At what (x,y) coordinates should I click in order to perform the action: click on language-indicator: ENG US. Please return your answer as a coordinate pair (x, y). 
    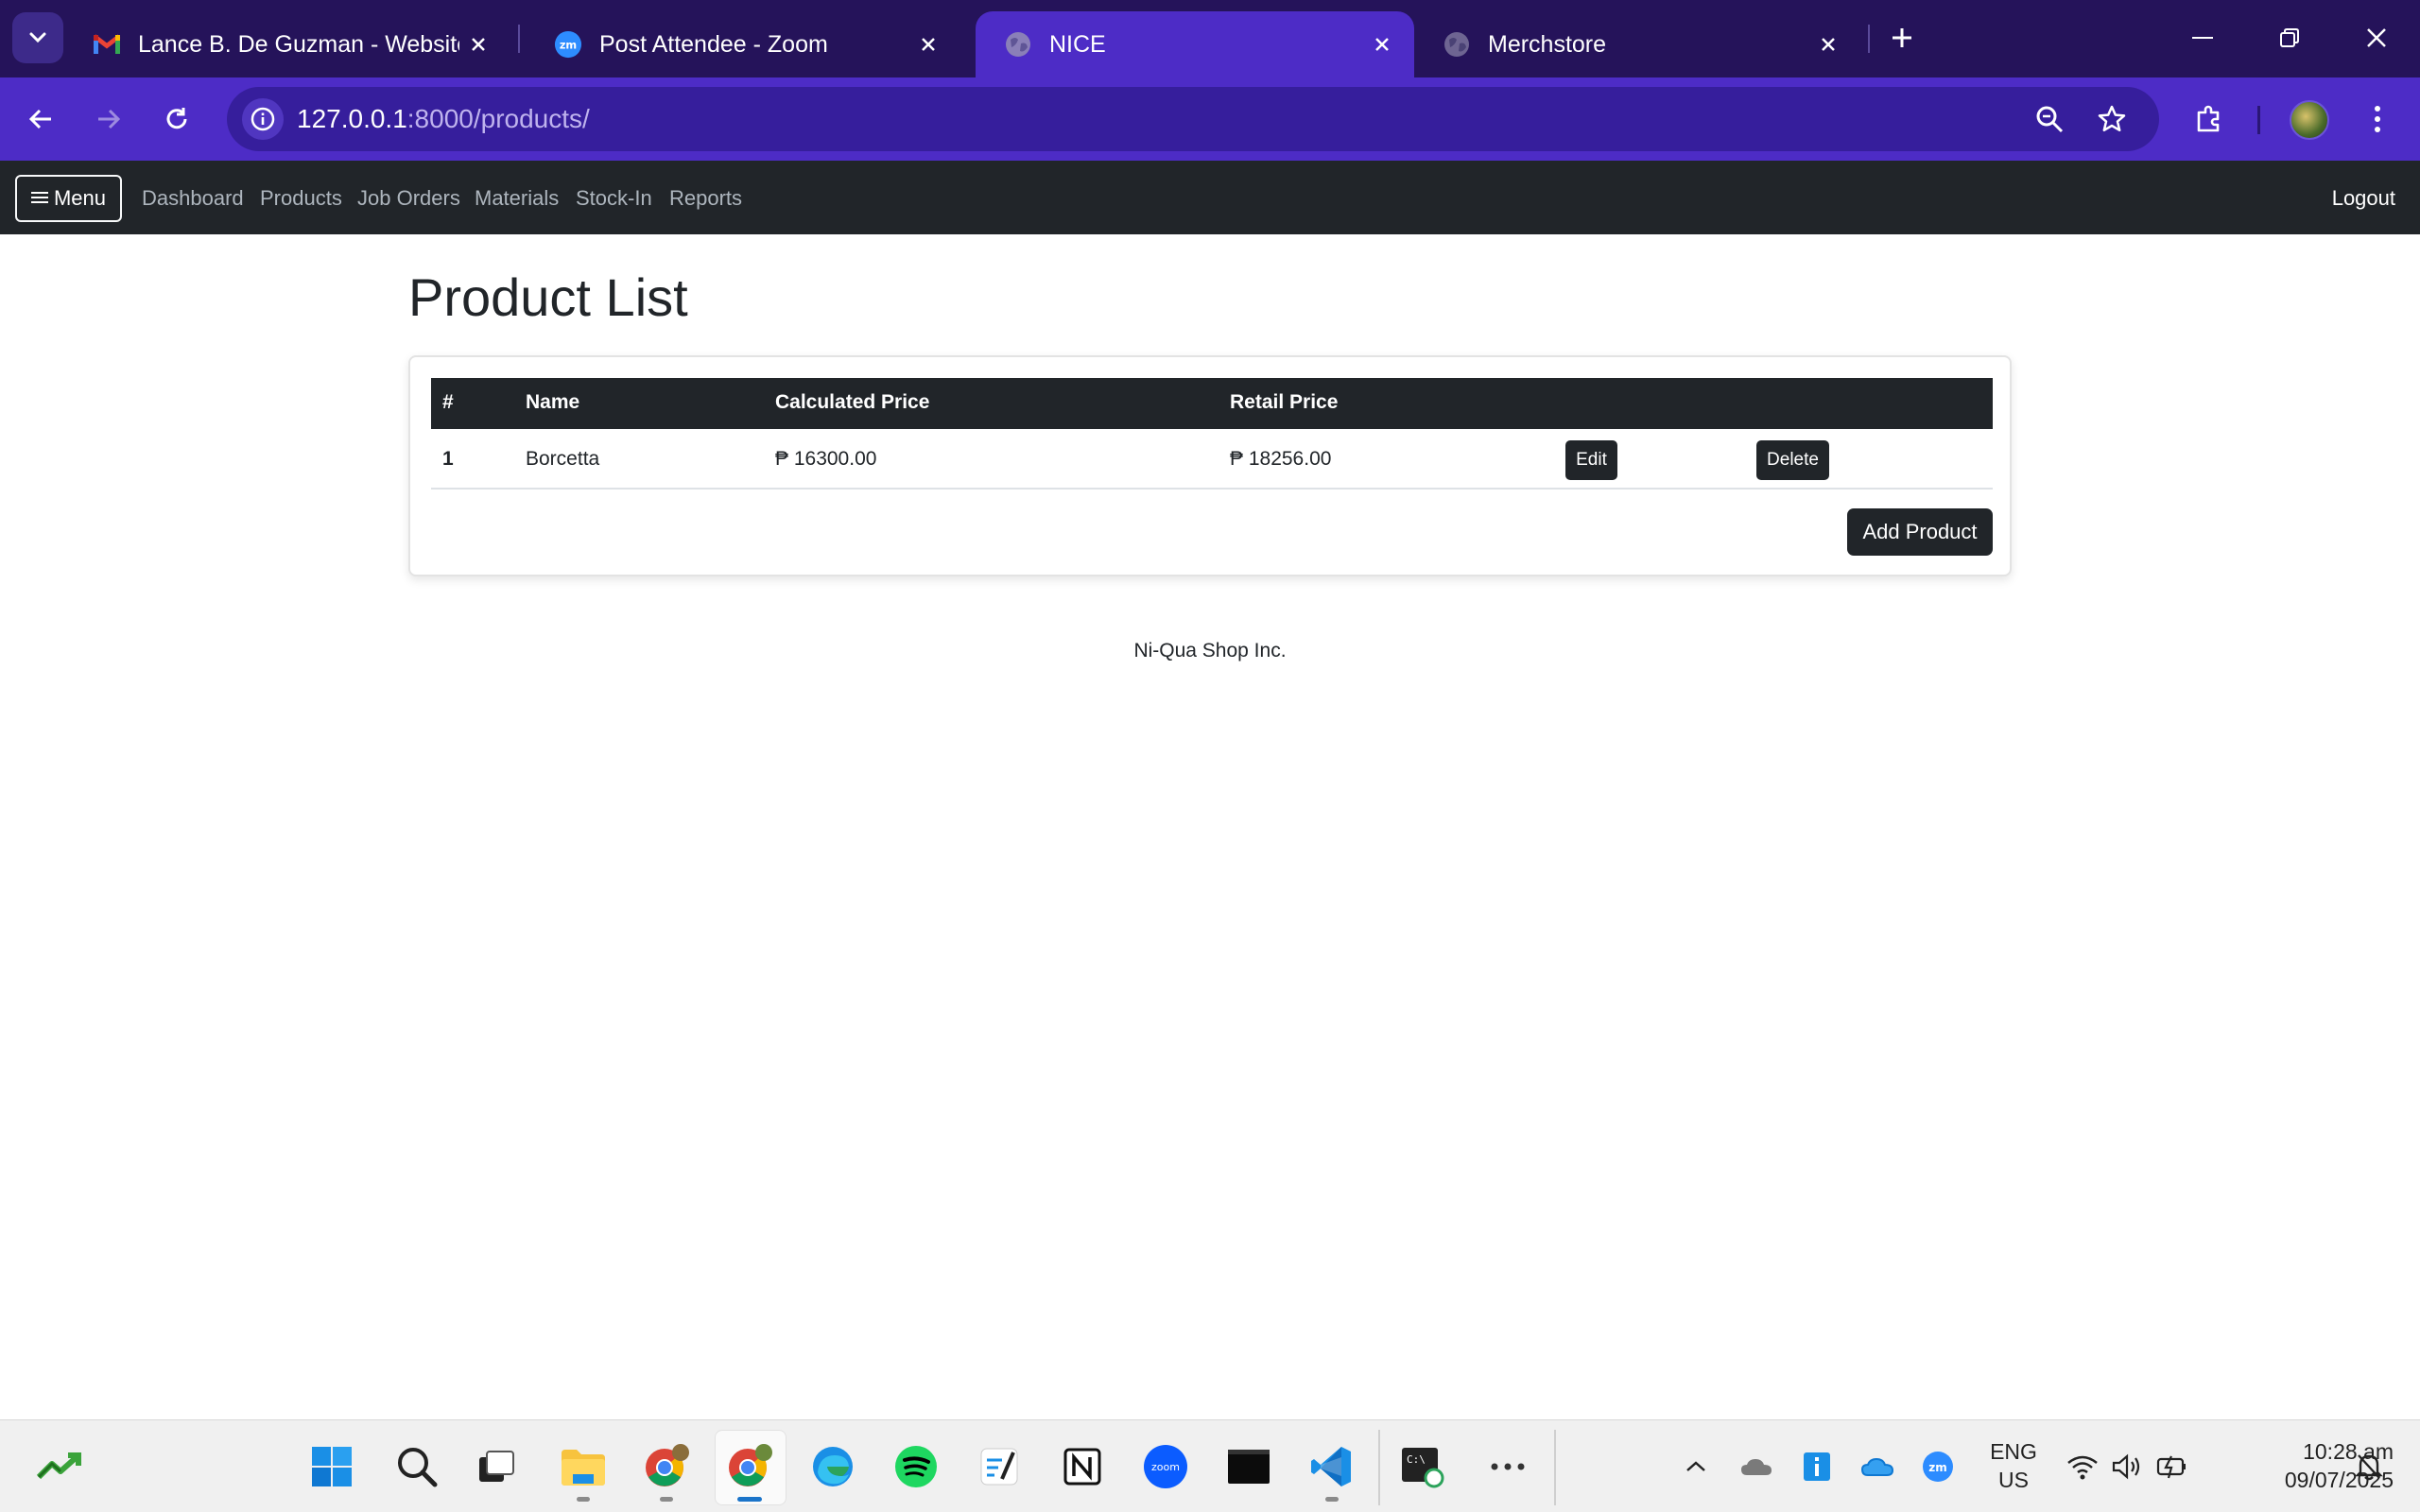
    Looking at the image, I should click on (2014, 1465).